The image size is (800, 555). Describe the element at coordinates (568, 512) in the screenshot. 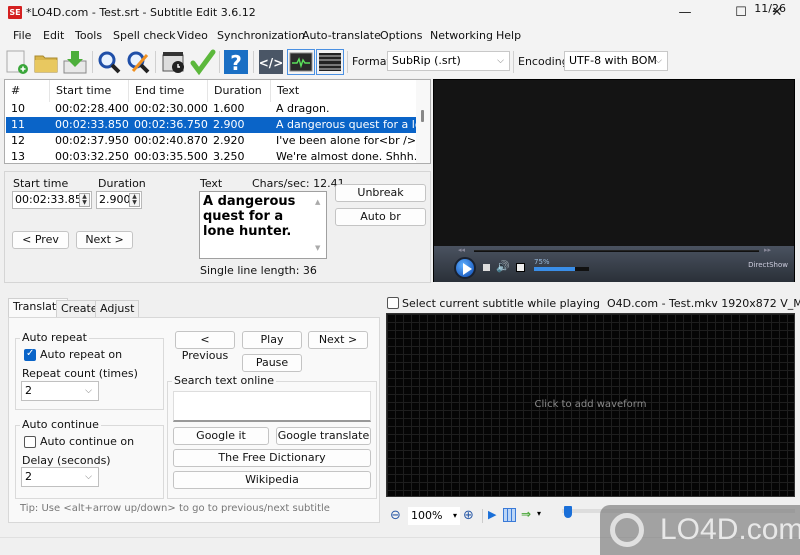

I see `slider-thumb` at that location.